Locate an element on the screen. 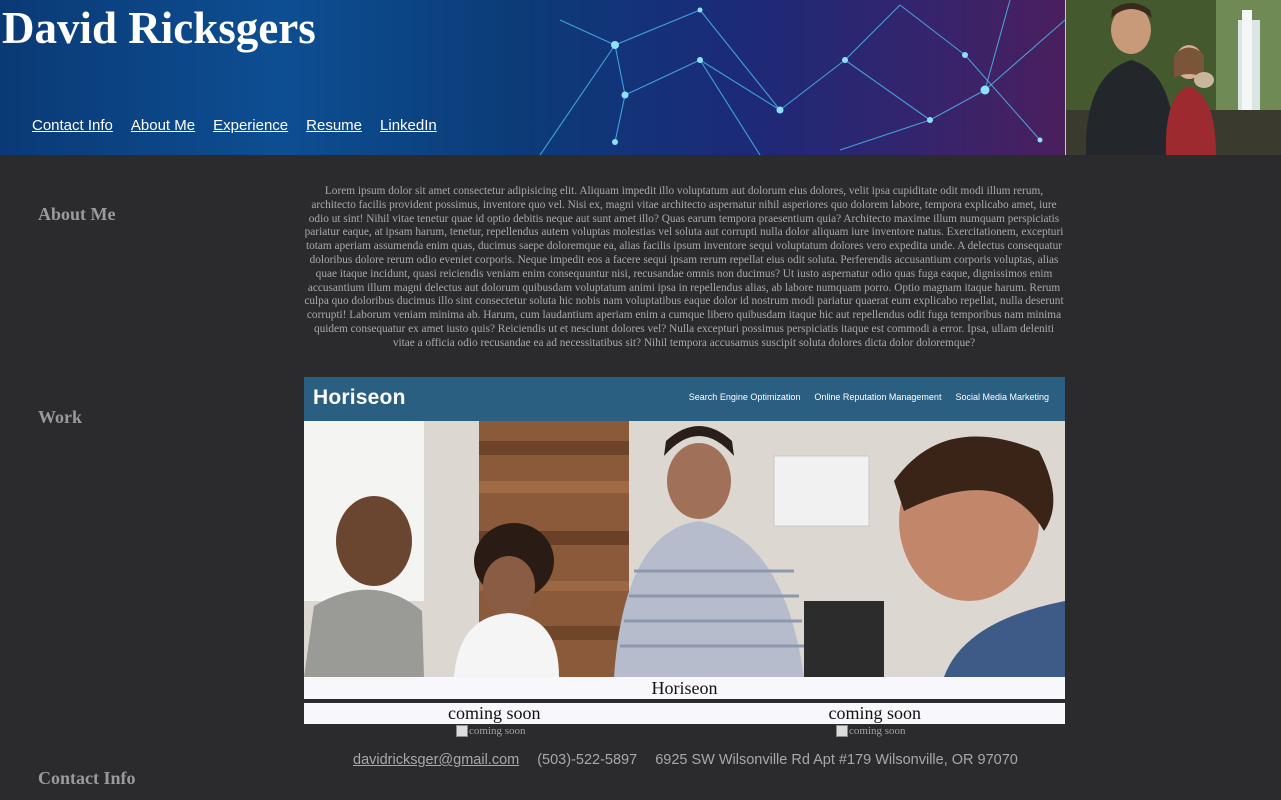  profile-photo is located at coordinates (1173, 77).